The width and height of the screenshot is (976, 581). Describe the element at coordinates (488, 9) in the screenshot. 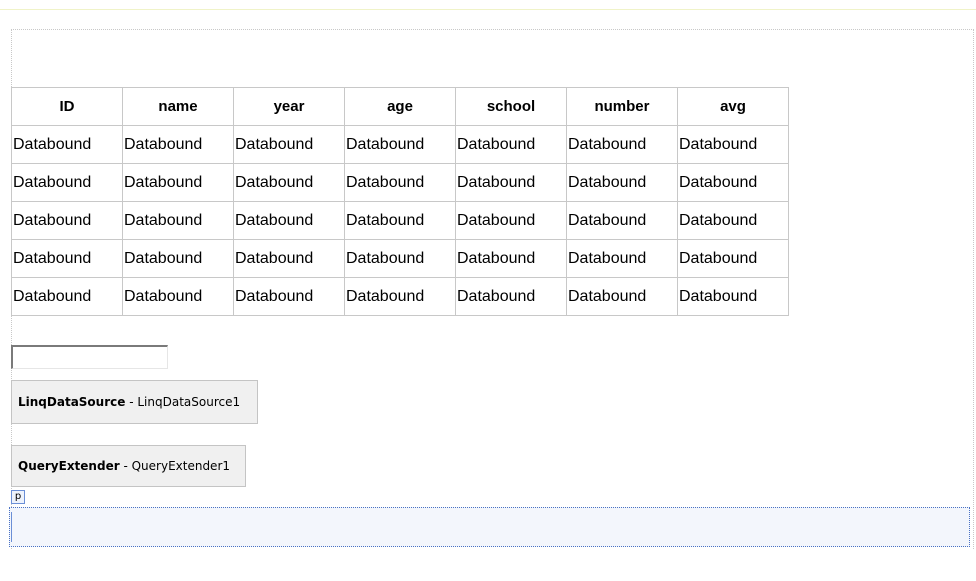

I see `designer-top-border` at that location.